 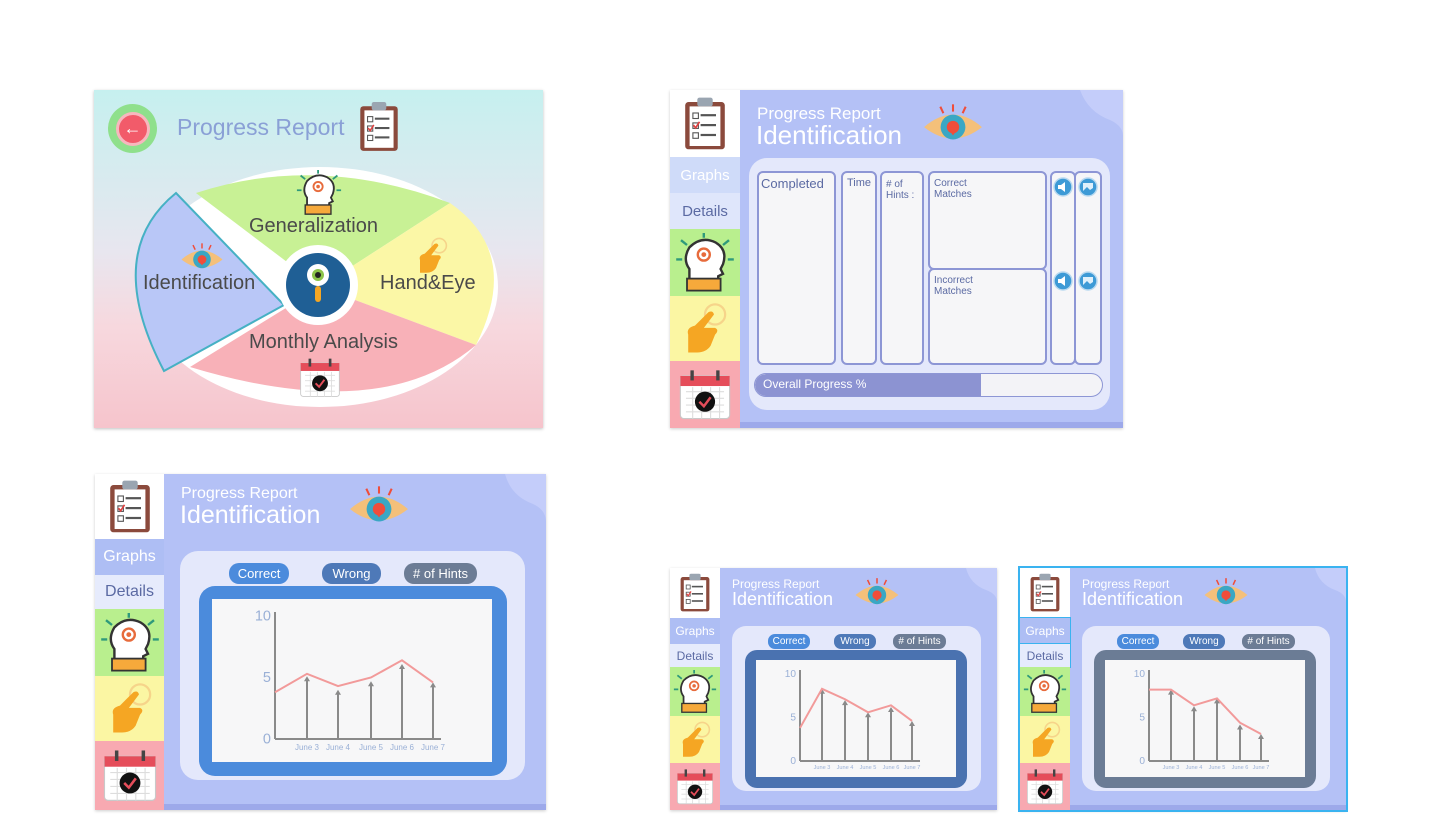 What do you see at coordinates (132, 128) in the screenshot?
I see `back-button: ←` at bounding box center [132, 128].